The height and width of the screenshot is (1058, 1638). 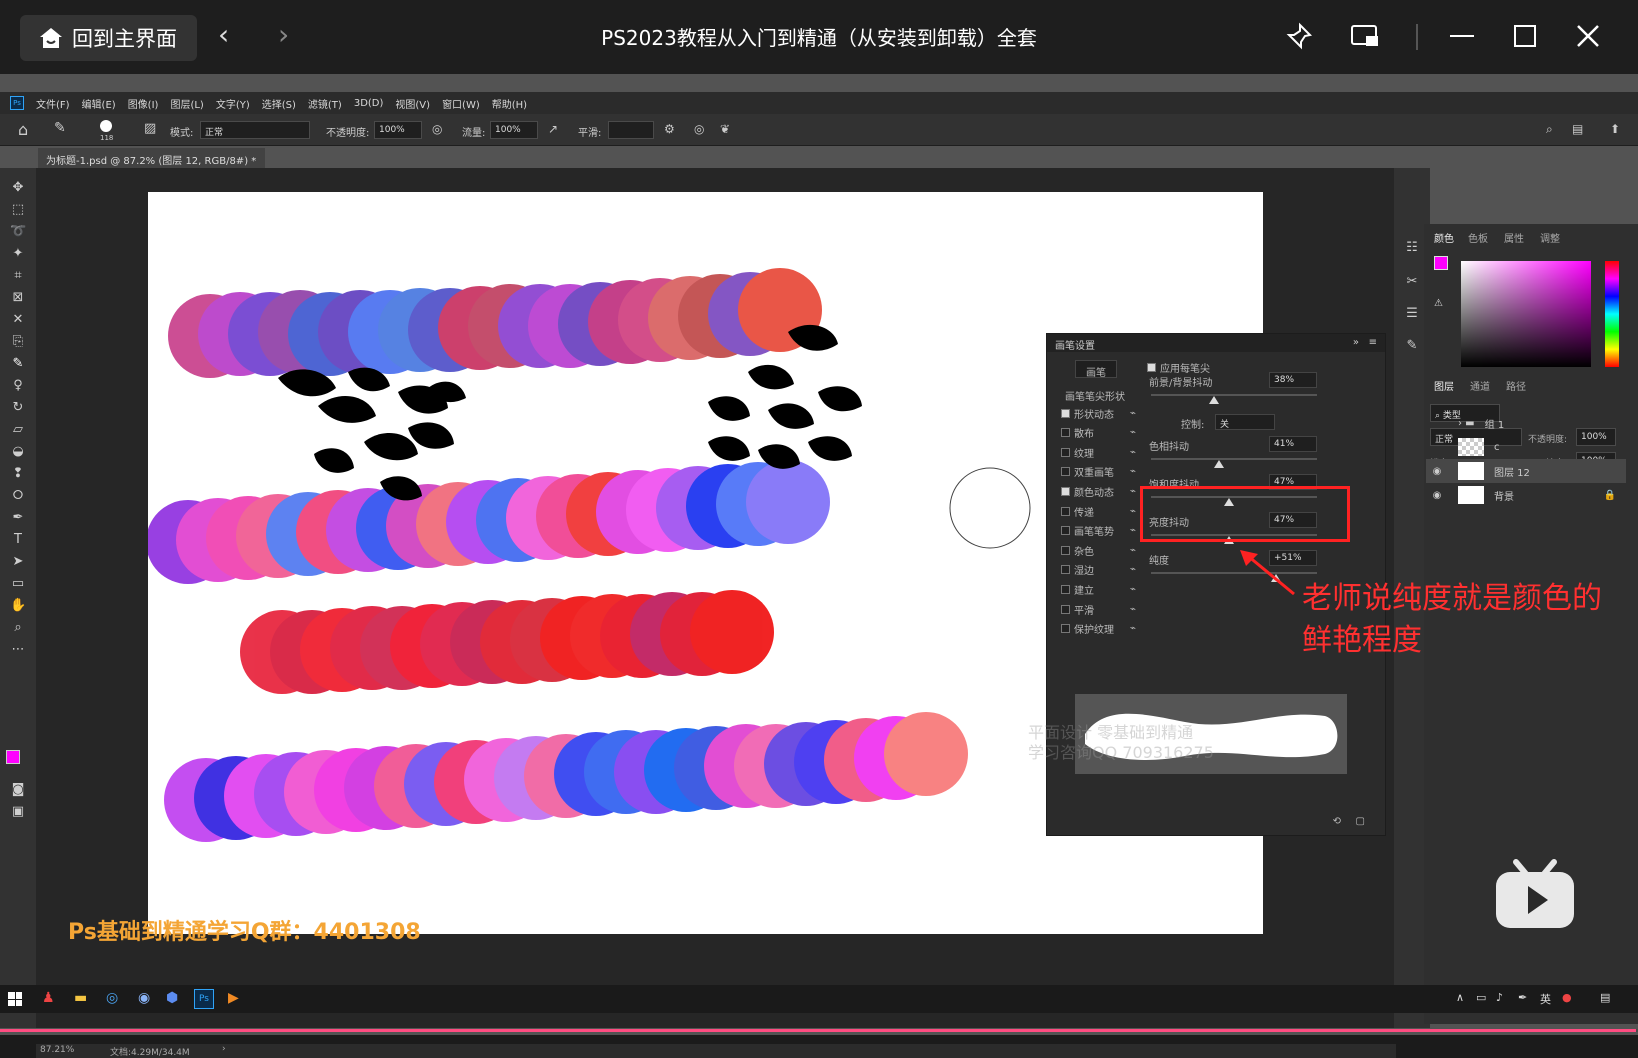 What do you see at coordinates (1098, 491) in the screenshot?
I see `brush-option-row: 颜色动态 ⌁` at bounding box center [1098, 491].